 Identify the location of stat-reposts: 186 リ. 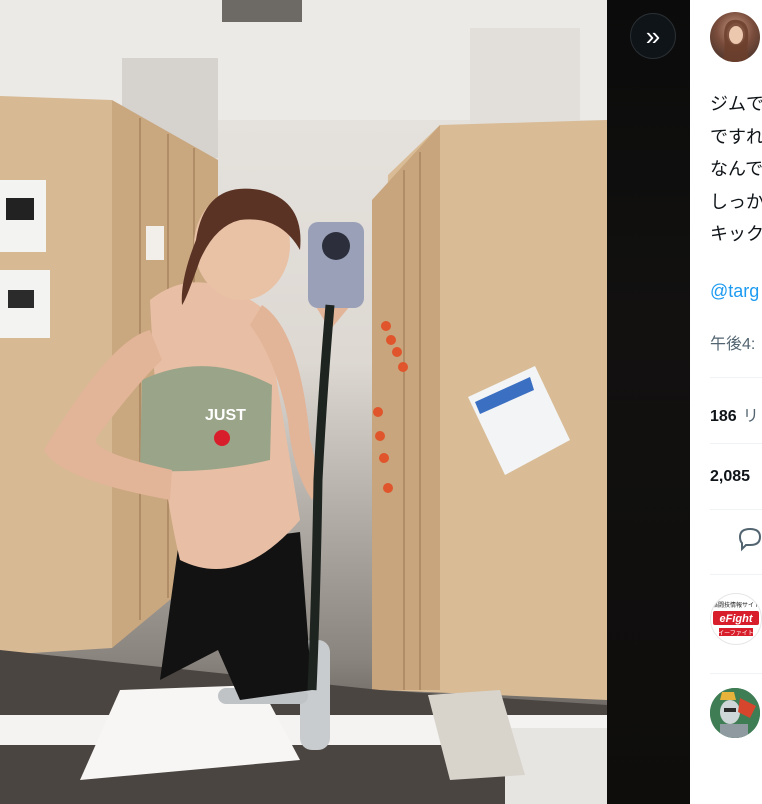
(734, 414).